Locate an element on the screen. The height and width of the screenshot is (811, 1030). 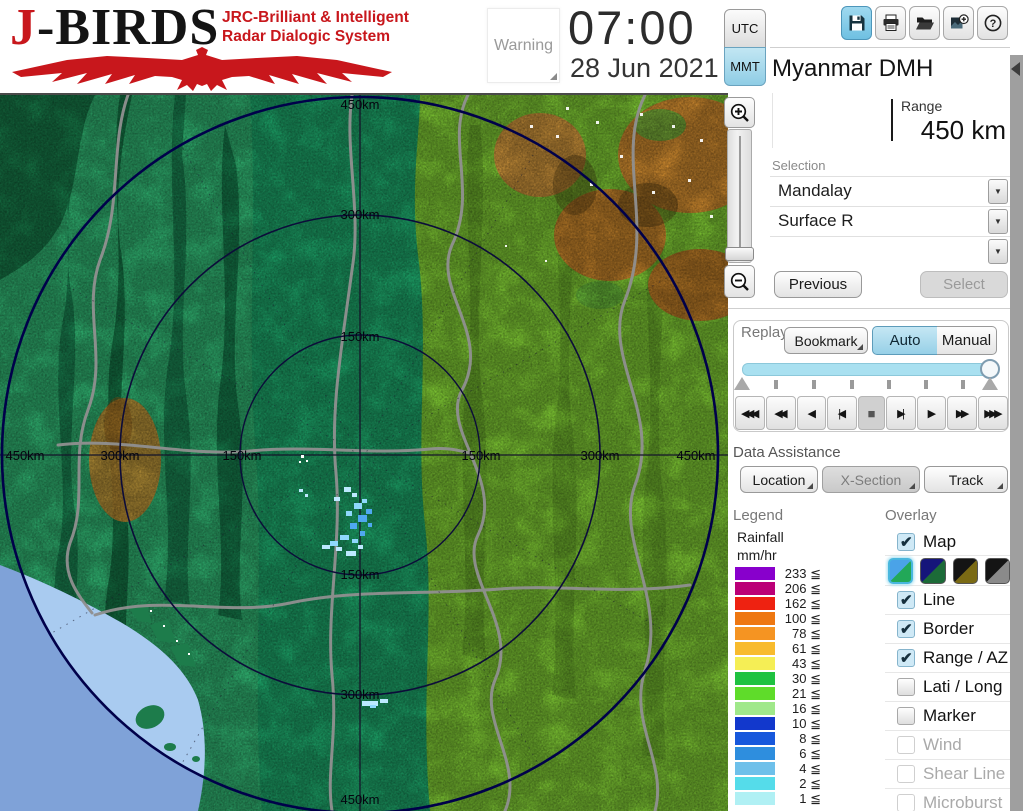
overlay-item: Shear Line is located at coordinates (947, 774).